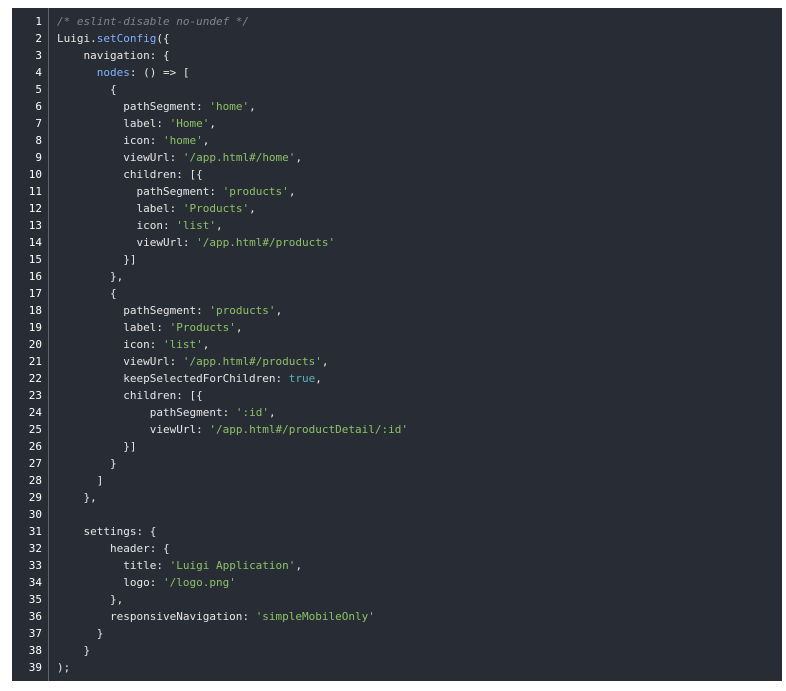 The image size is (786, 691). Describe the element at coordinates (35, 293) in the screenshot. I see `line-number: 17` at that location.